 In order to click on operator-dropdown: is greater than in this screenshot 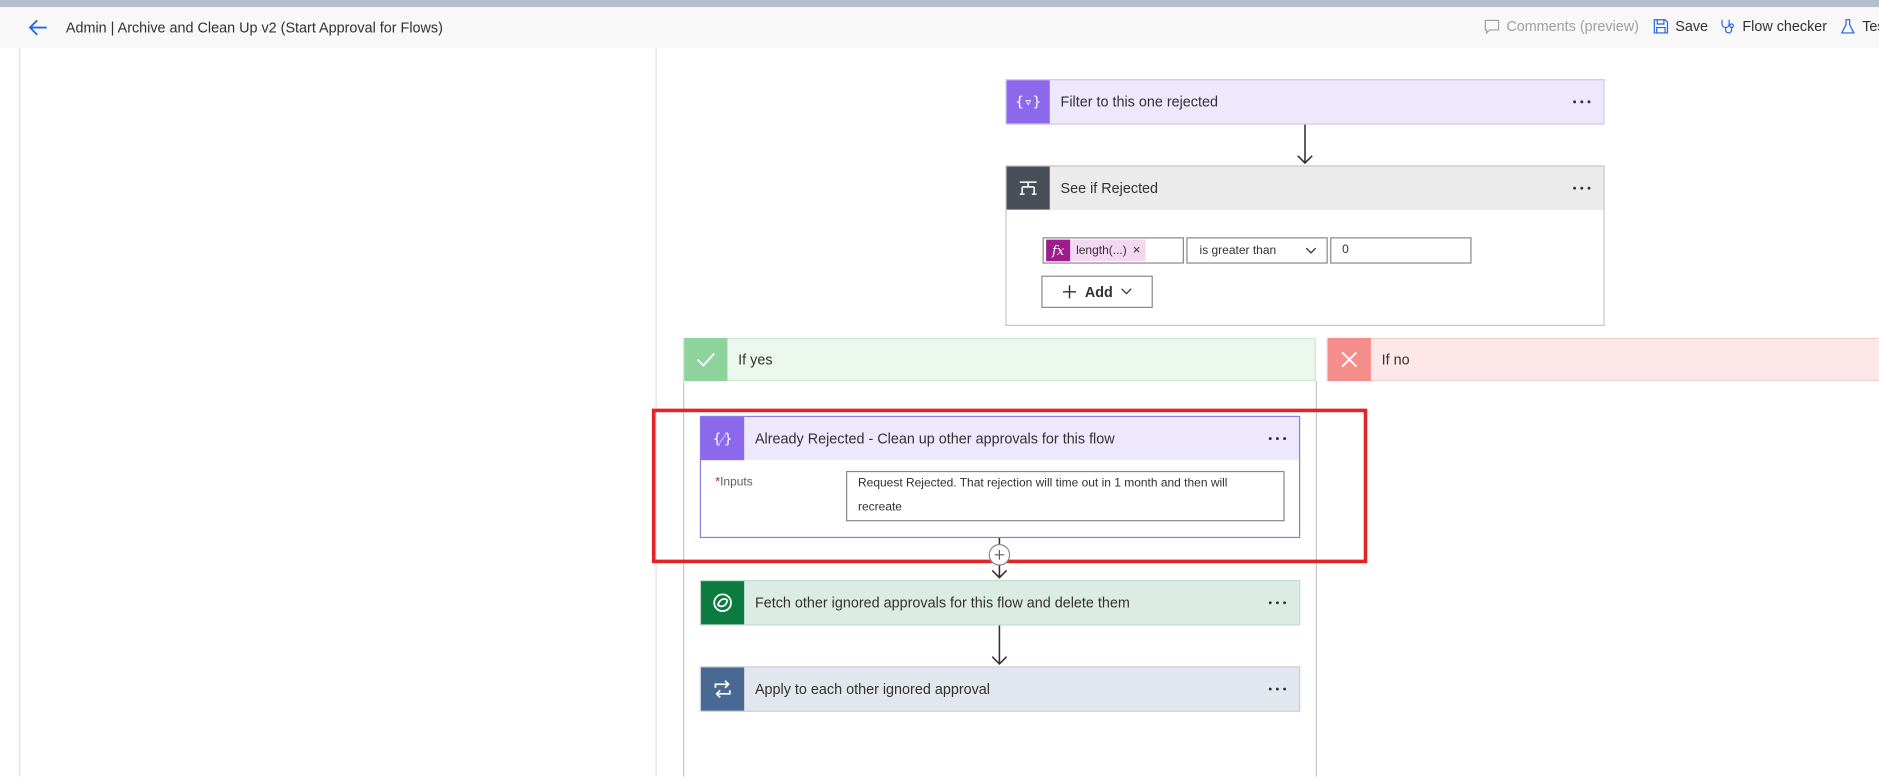, I will do `click(1257, 250)`.